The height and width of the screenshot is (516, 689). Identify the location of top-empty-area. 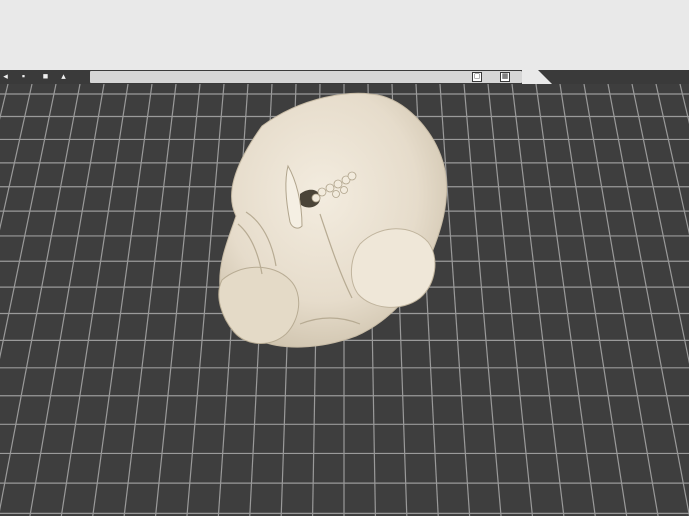
(344, 35).